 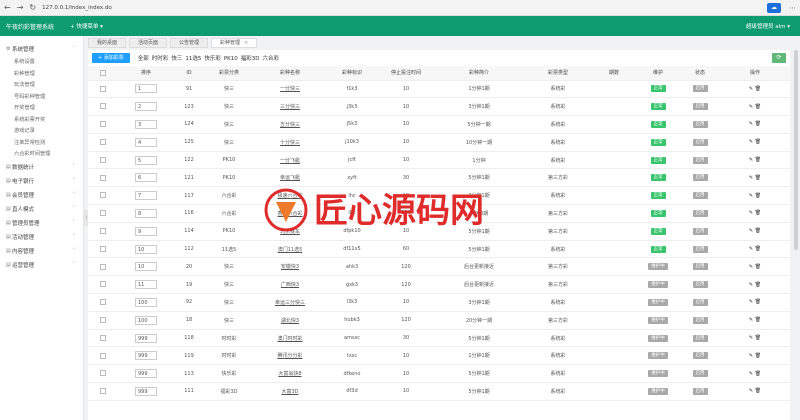 What do you see at coordinates (160, 59) in the screenshot?
I see `filter-option: 时时彩` at bounding box center [160, 59].